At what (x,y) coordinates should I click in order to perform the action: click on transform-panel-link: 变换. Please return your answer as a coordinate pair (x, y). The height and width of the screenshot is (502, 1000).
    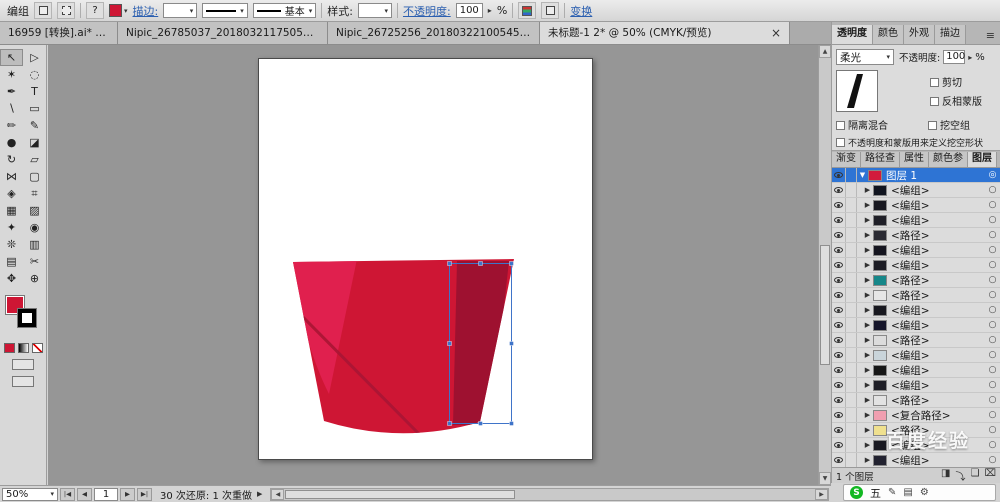
    Looking at the image, I should click on (581, 11).